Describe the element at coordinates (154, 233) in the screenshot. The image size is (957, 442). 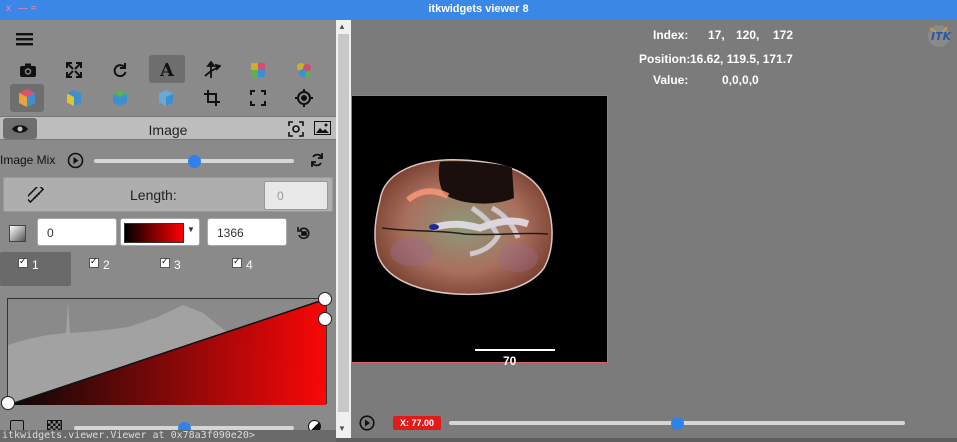
I see `colormap-preview` at that location.